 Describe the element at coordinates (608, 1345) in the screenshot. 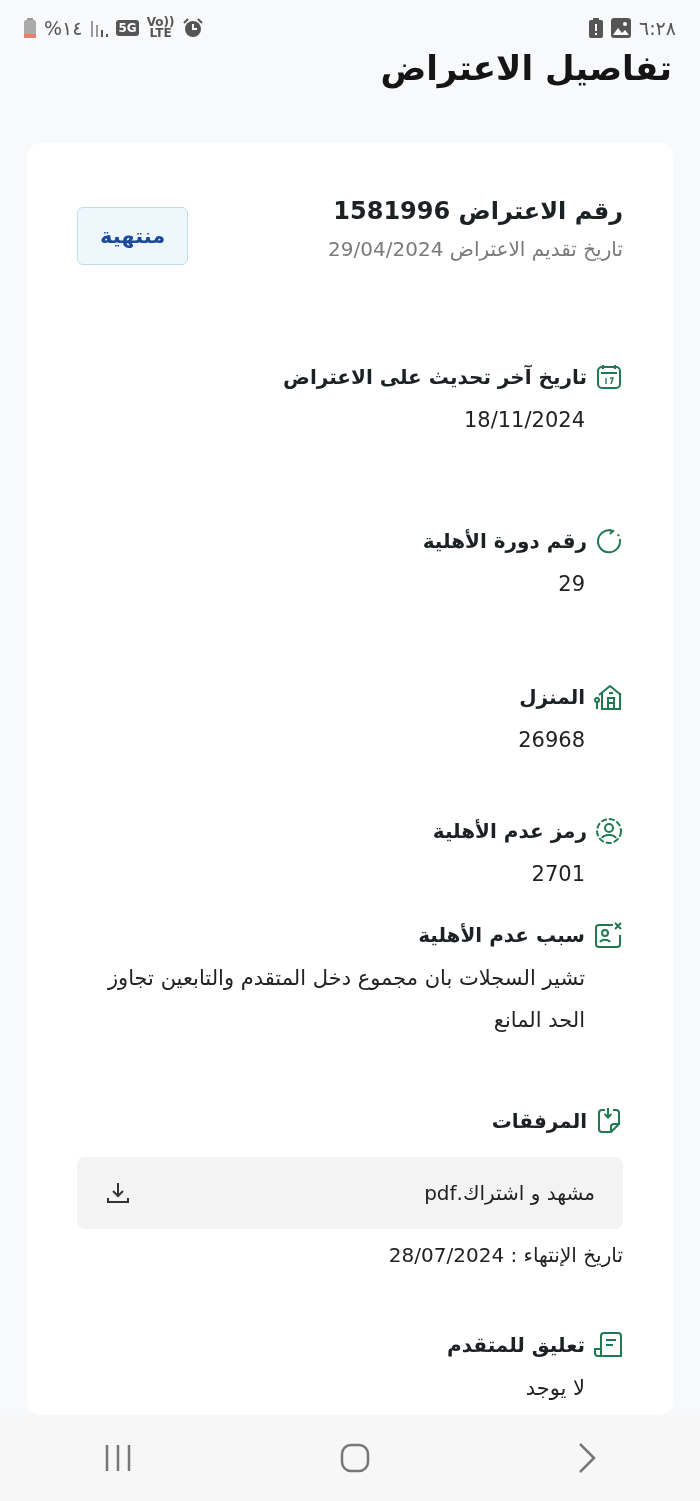

I see `document-icon` at that location.